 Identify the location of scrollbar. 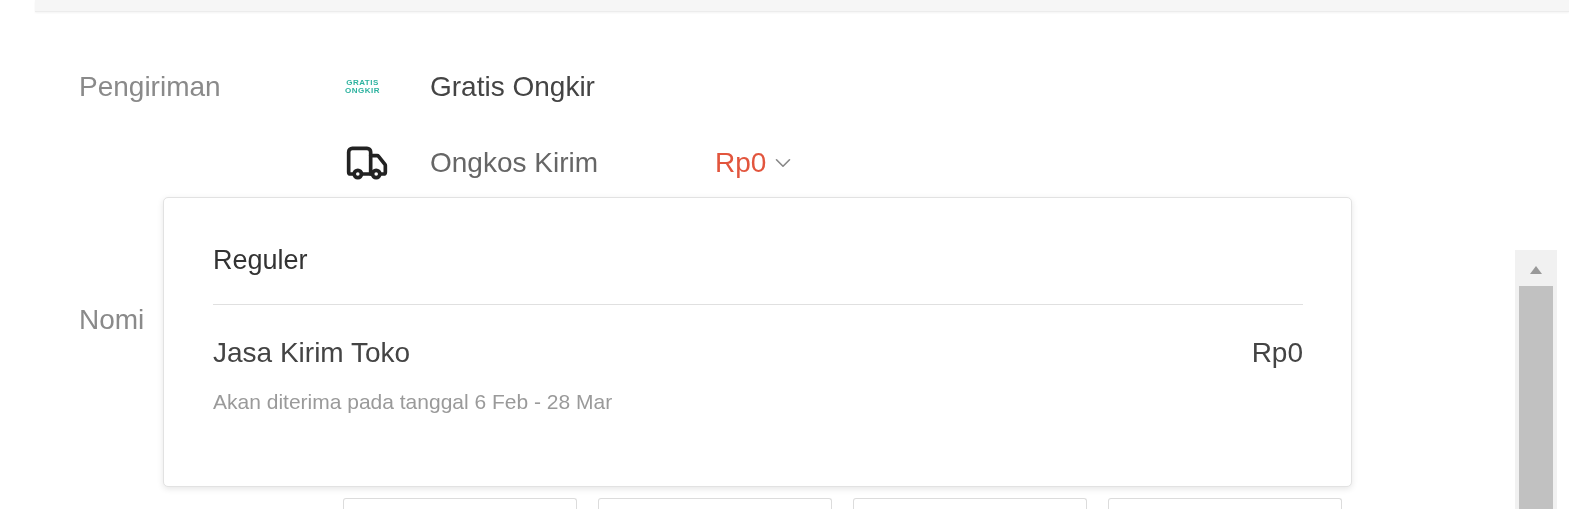
(1536, 379).